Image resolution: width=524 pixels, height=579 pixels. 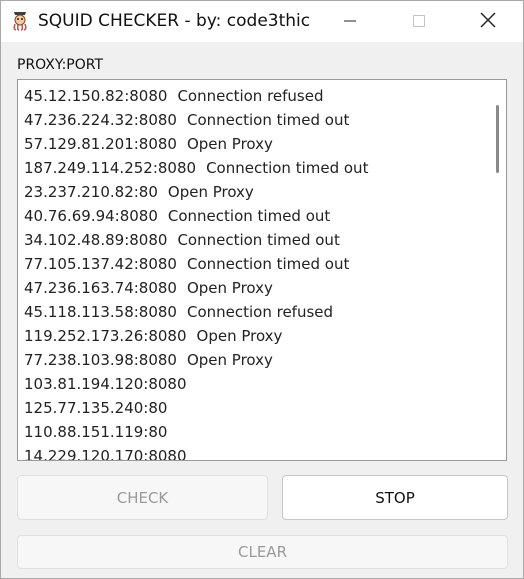 I want to click on list-item: 14.229.120.170:8080, so click(x=255, y=452).